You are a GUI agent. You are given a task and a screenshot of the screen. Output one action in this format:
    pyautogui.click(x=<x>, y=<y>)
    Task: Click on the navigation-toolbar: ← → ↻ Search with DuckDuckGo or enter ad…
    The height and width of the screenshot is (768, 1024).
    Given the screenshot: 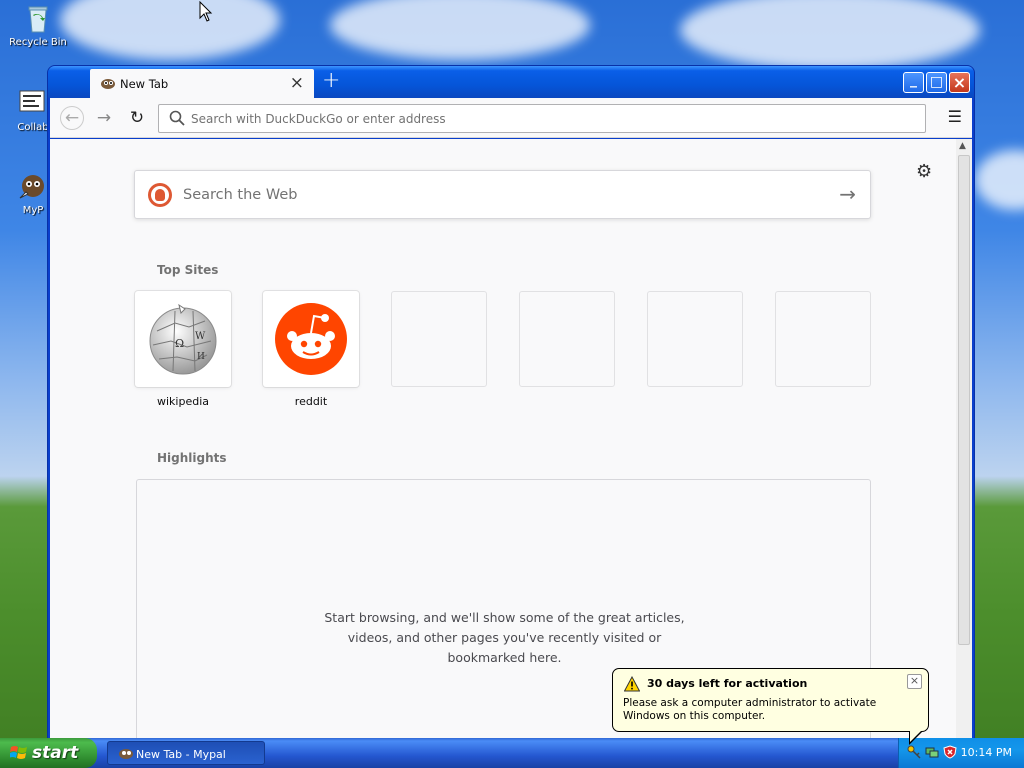 What is the action you would take?
    pyautogui.click(x=511, y=118)
    